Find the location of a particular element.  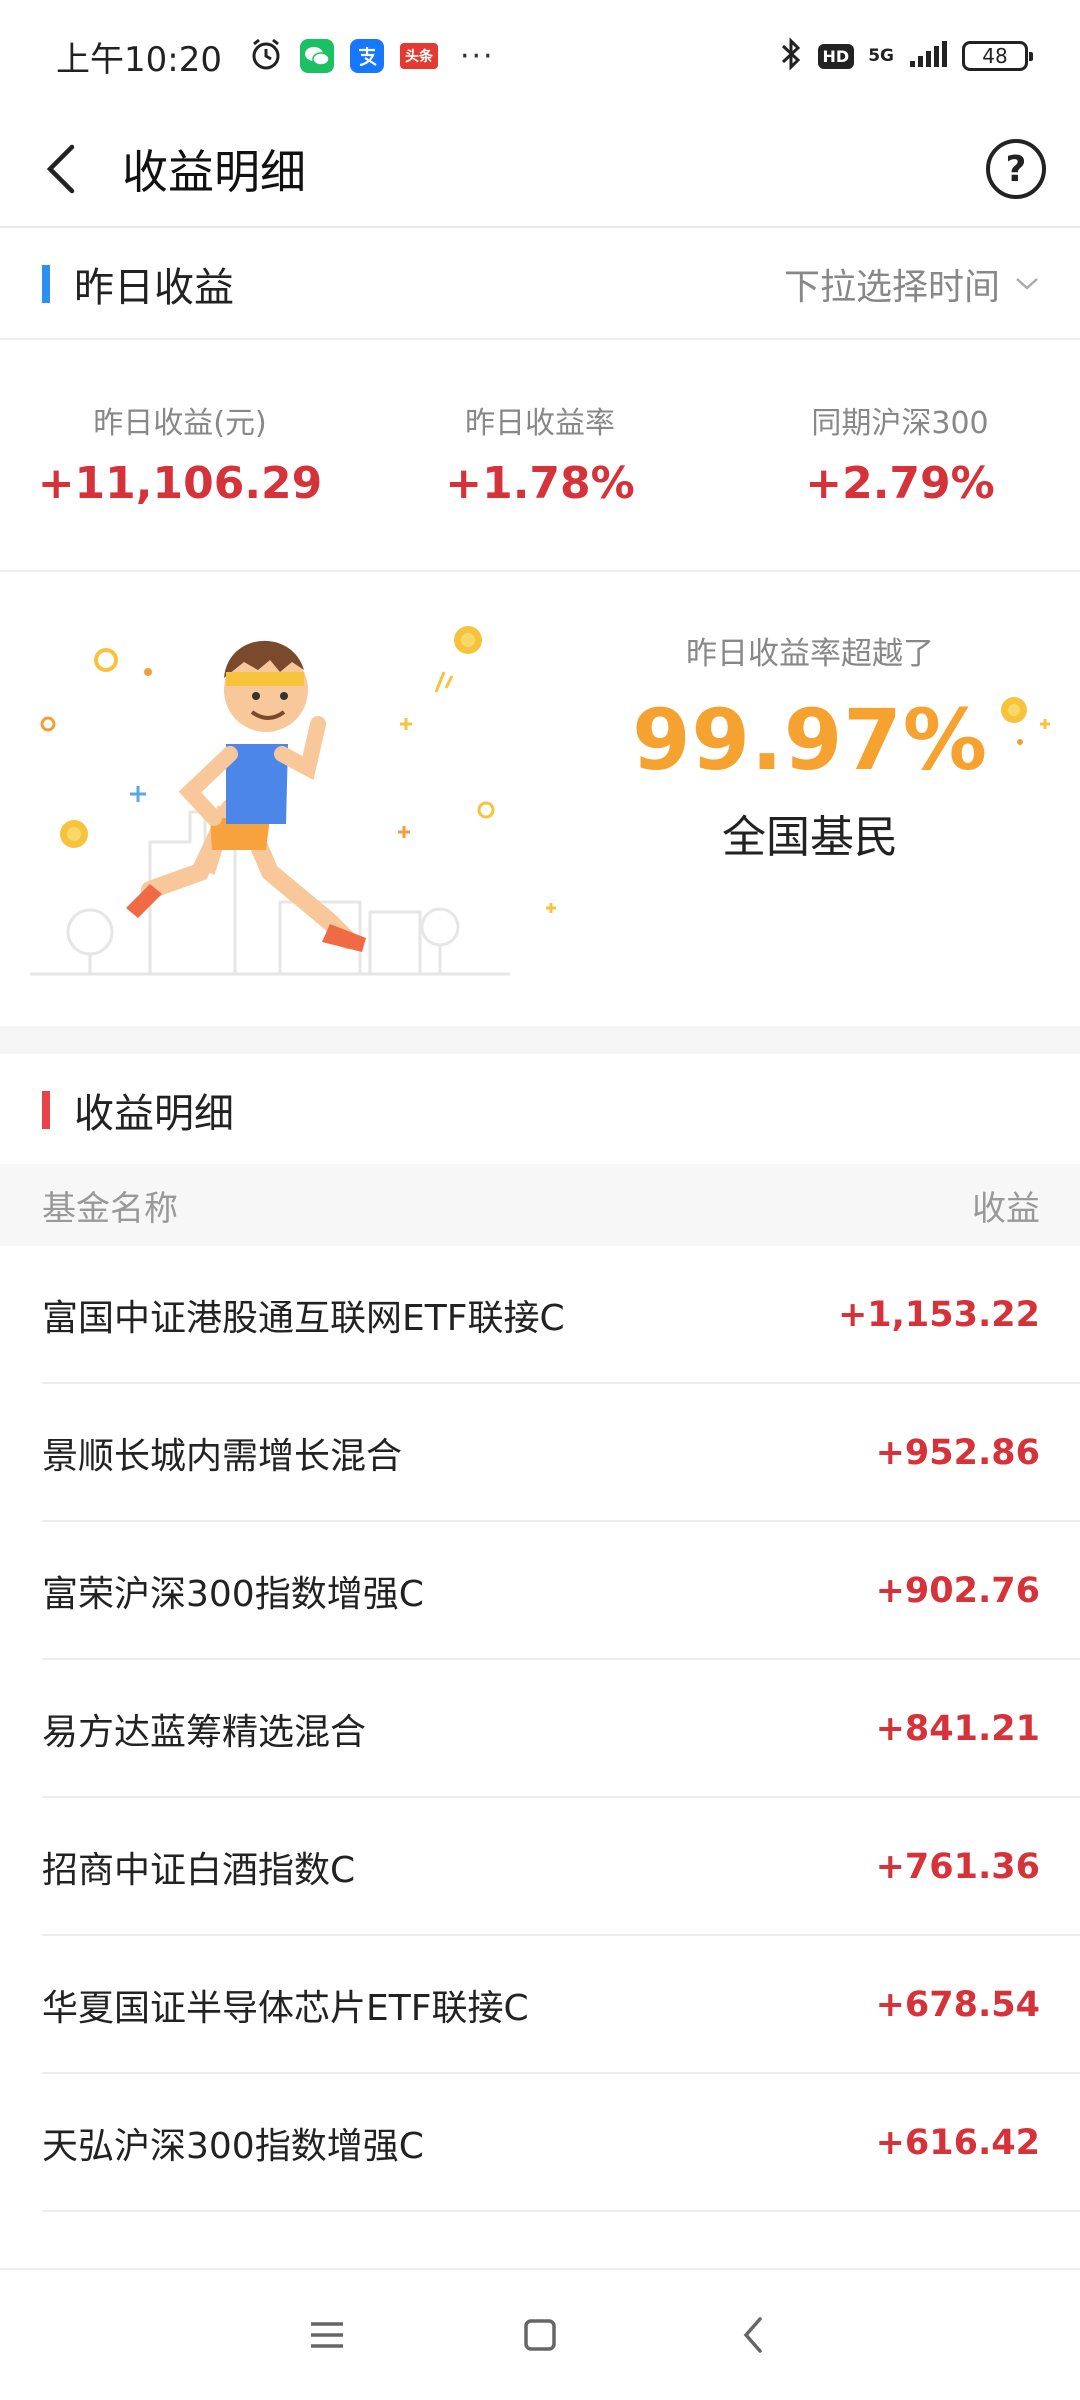

status-time: 上午10:20 is located at coordinates (139, 59).